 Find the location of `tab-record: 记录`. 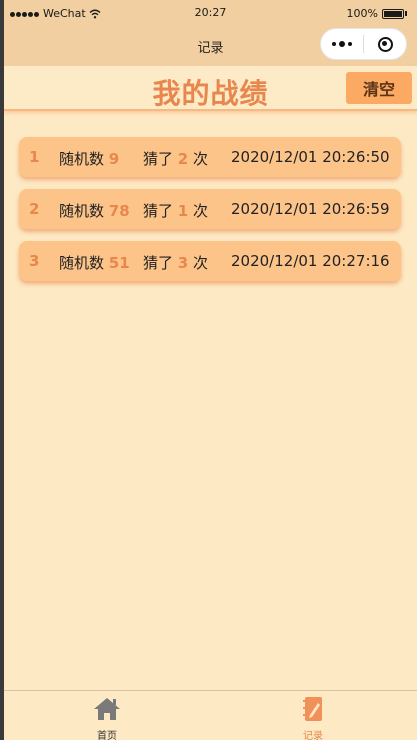

tab-record: 记录 is located at coordinates (313, 718).